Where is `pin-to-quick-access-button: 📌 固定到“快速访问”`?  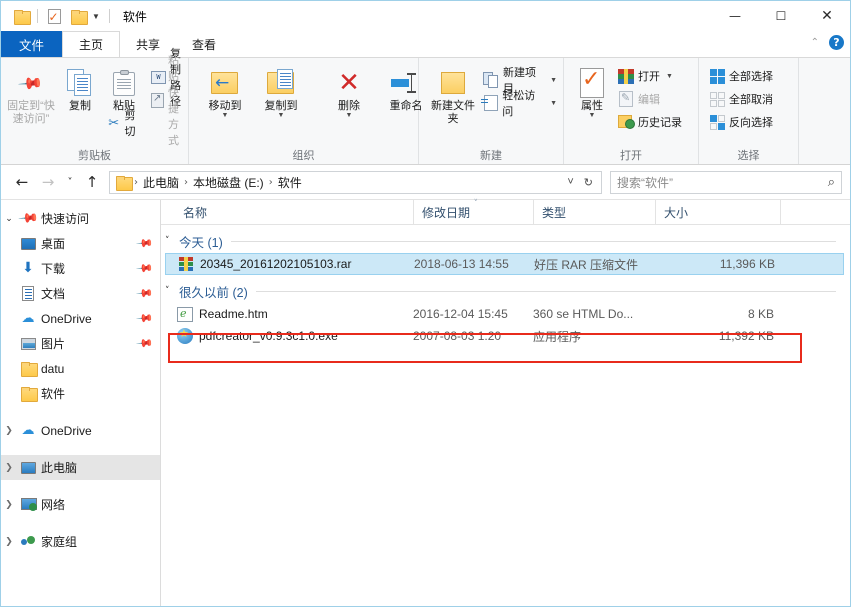
pin-to-quick-access-button: 📌 固定到“快速访问” is located at coordinates (31, 104).